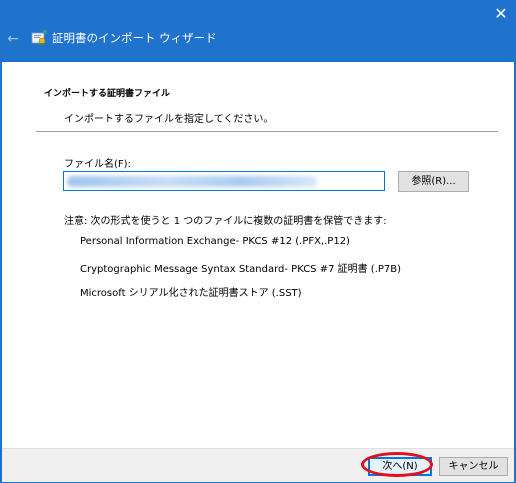 The image size is (516, 483). What do you see at coordinates (107, 94) in the screenshot?
I see `section-title: インポートする証明書ファイル` at bounding box center [107, 94].